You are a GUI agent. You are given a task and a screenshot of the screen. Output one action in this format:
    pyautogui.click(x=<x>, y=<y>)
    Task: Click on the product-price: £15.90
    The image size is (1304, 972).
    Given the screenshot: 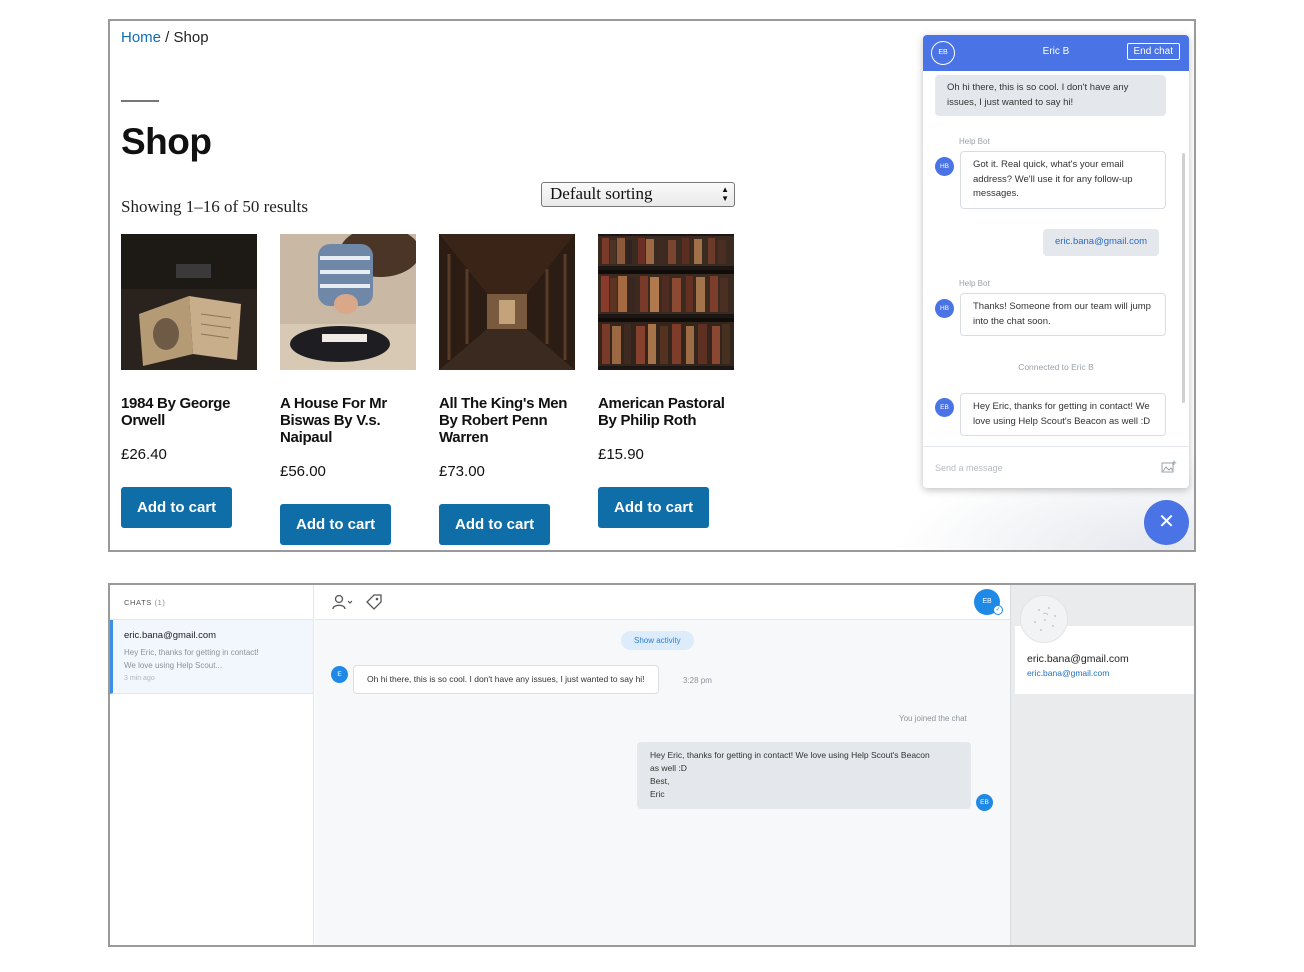 What is the action you would take?
    pyautogui.click(x=621, y=454)
    